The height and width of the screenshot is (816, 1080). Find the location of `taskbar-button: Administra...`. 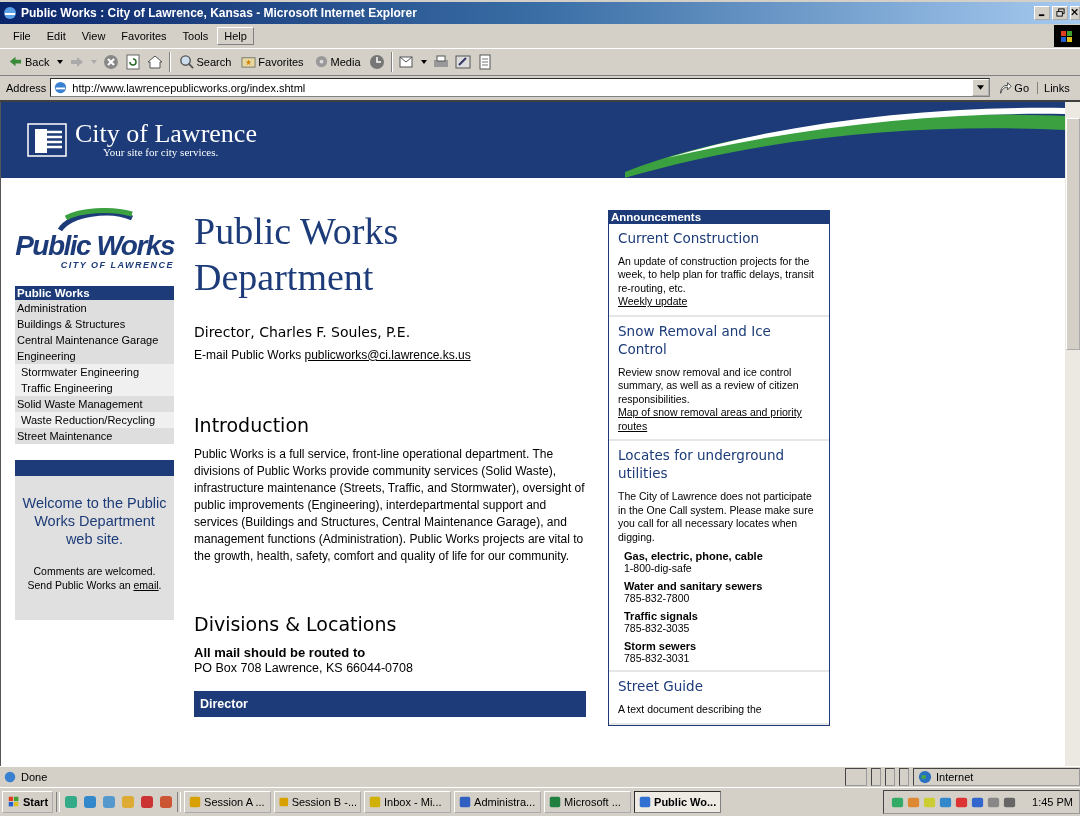

taskbar-button: Administra... is located at coordinates (498, 802).